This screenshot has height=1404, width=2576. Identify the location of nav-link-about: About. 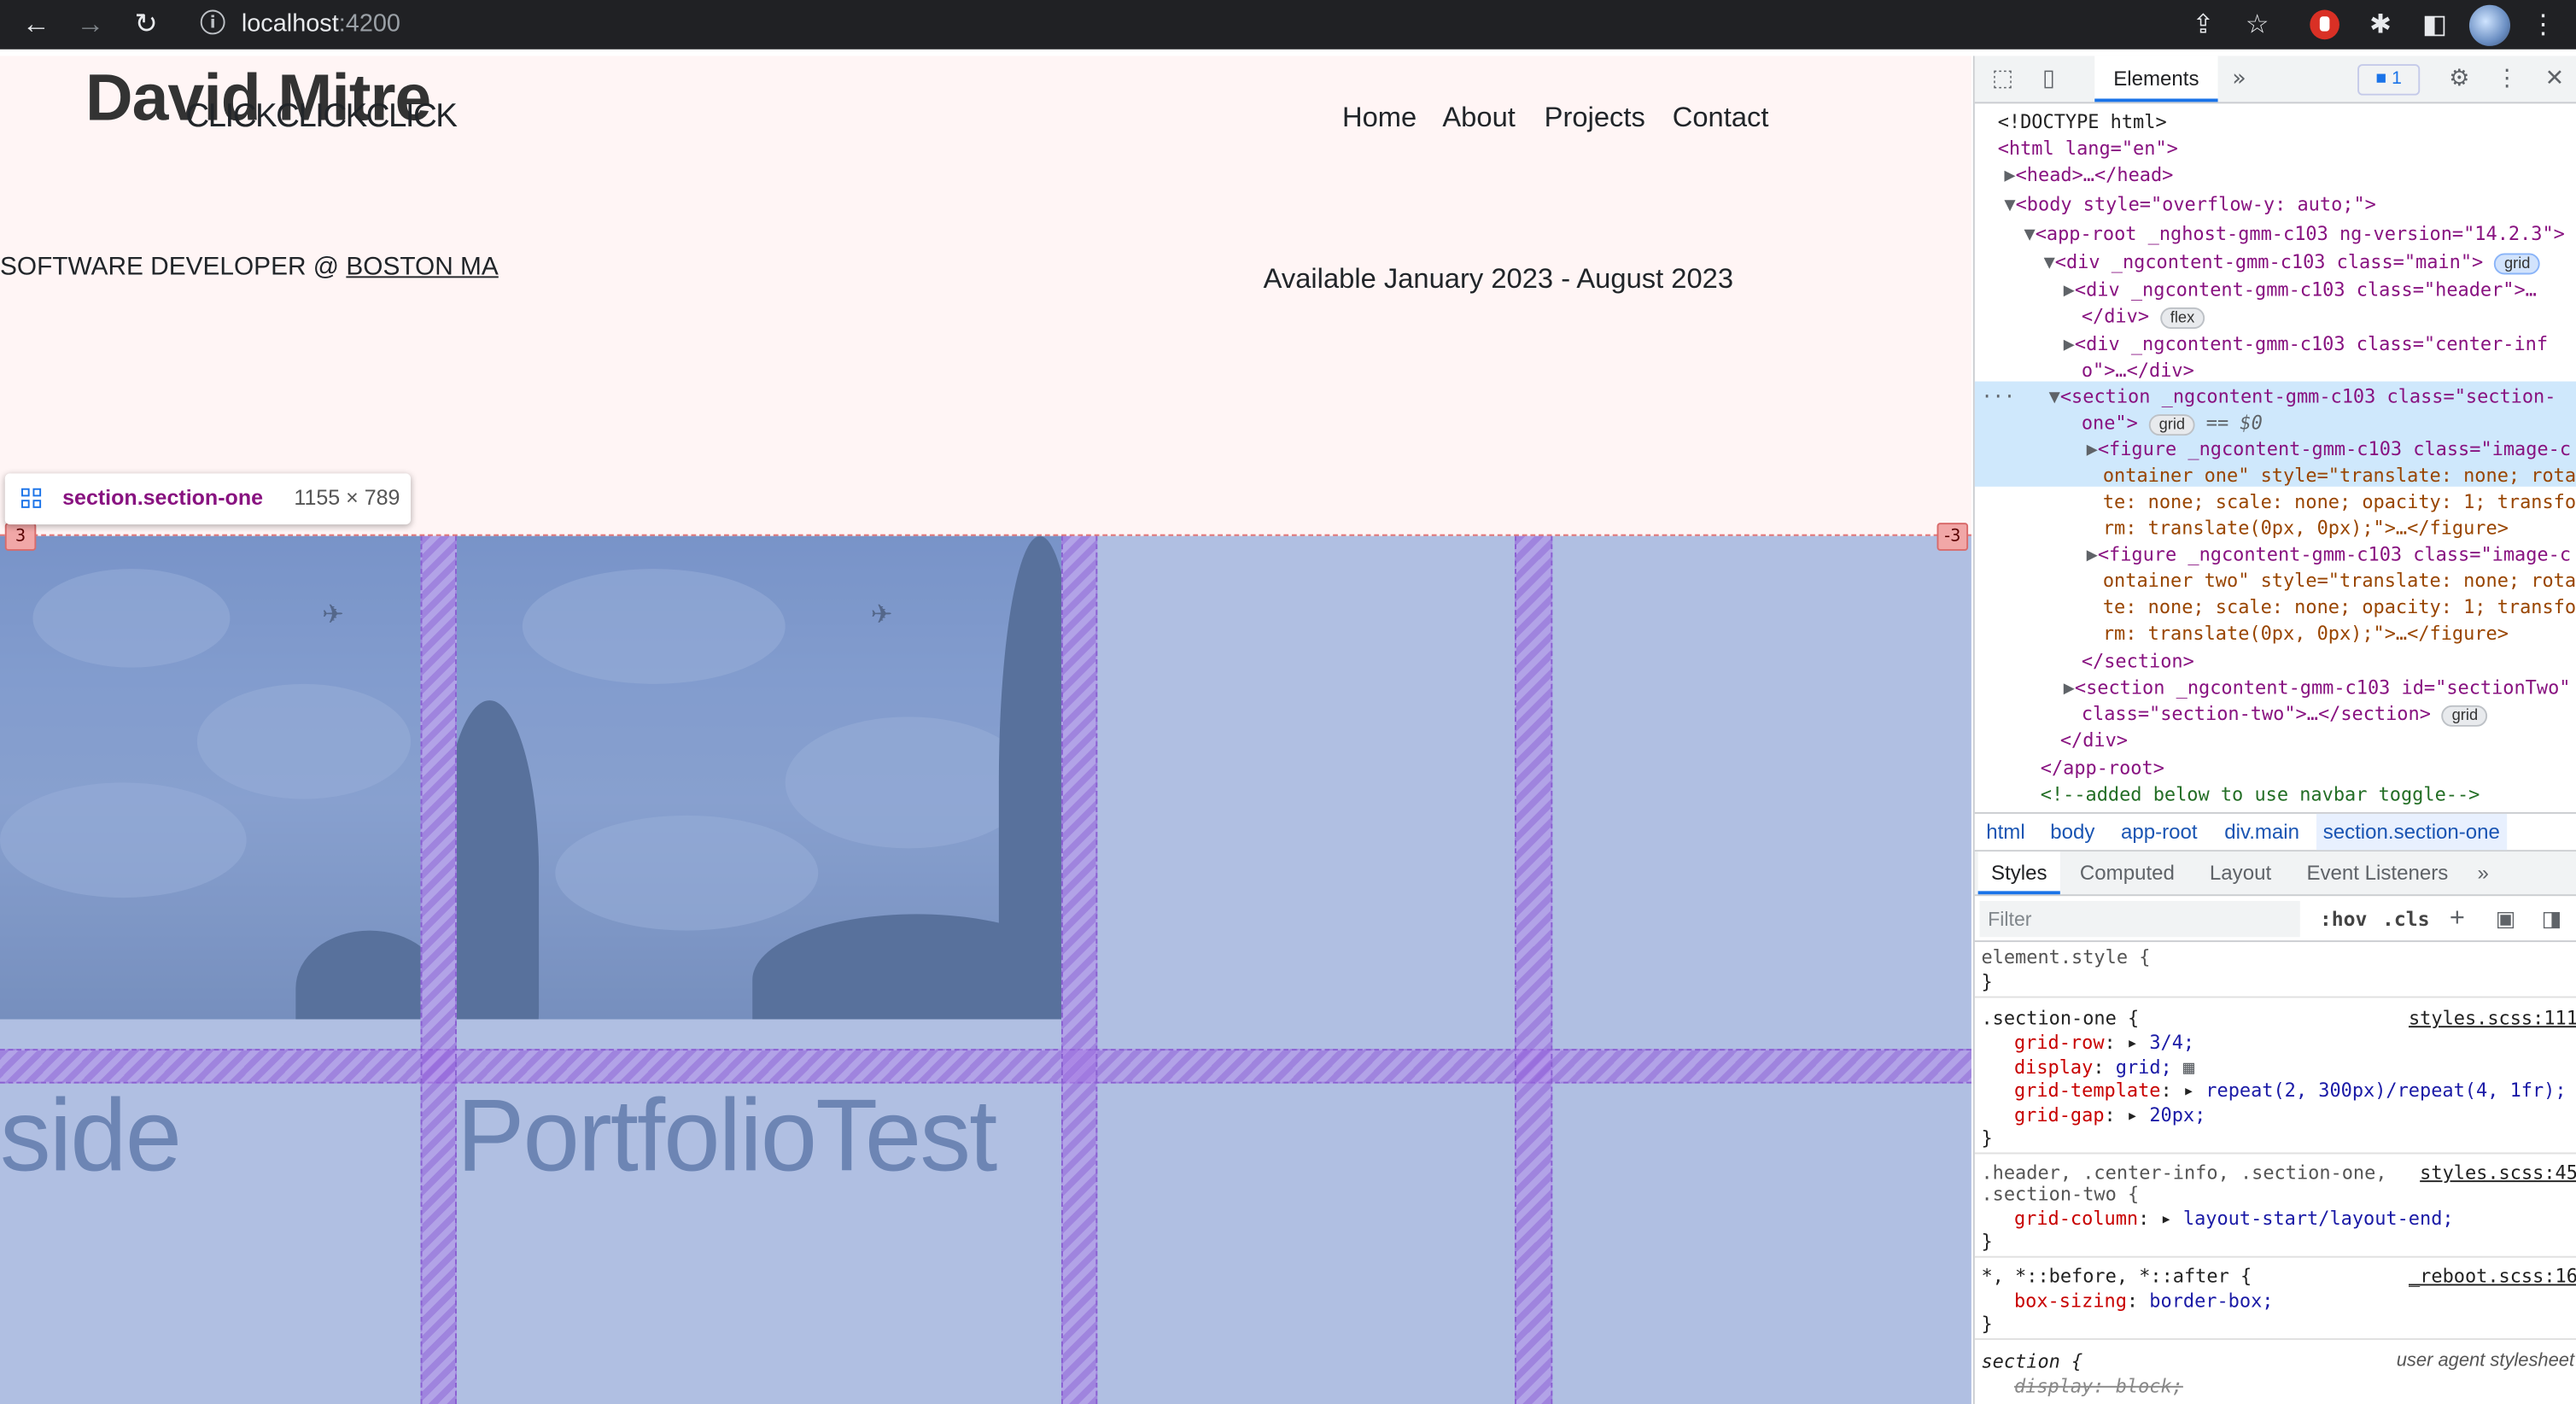
(1479, 119).